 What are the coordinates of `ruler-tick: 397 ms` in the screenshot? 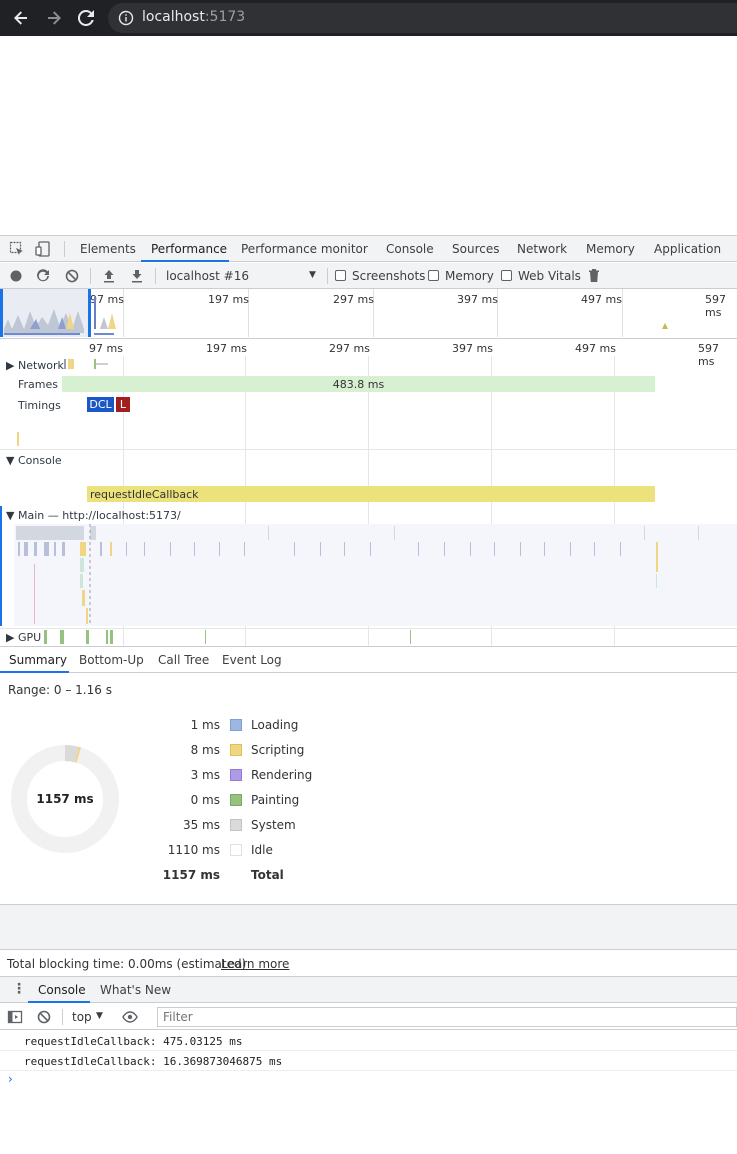 It's located at (472, 348).